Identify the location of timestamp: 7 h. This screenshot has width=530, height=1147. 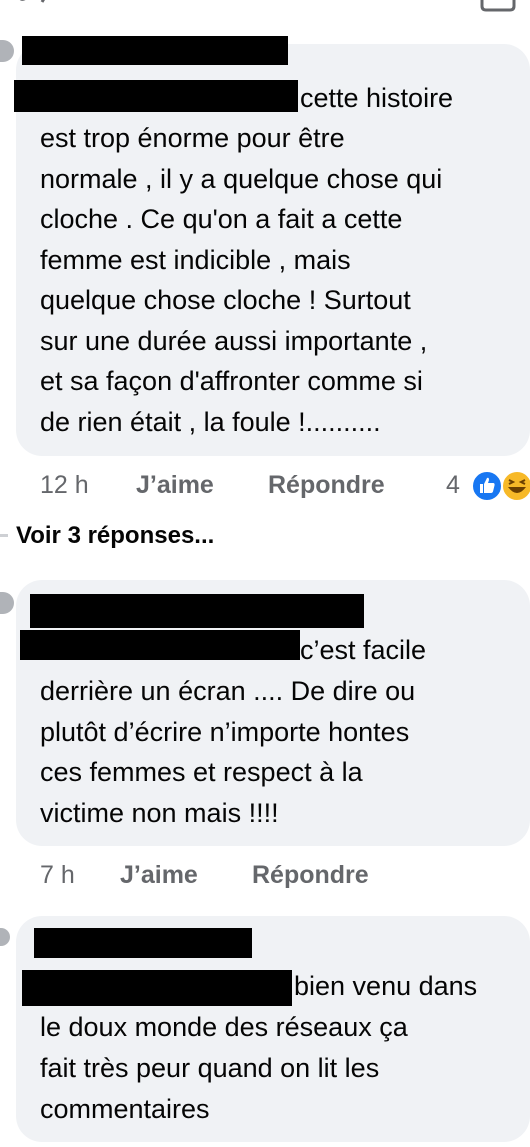
(57, 875).